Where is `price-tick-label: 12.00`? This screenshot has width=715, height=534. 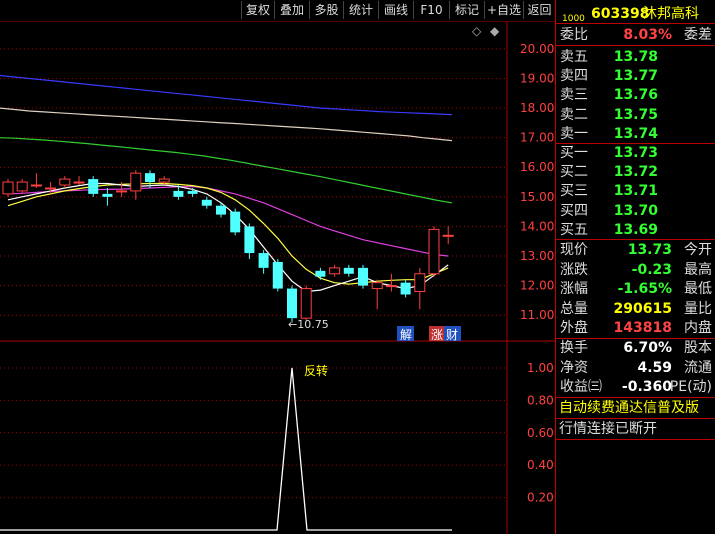 price-tick-label: 12.00 is located at coordinates (537, 286).